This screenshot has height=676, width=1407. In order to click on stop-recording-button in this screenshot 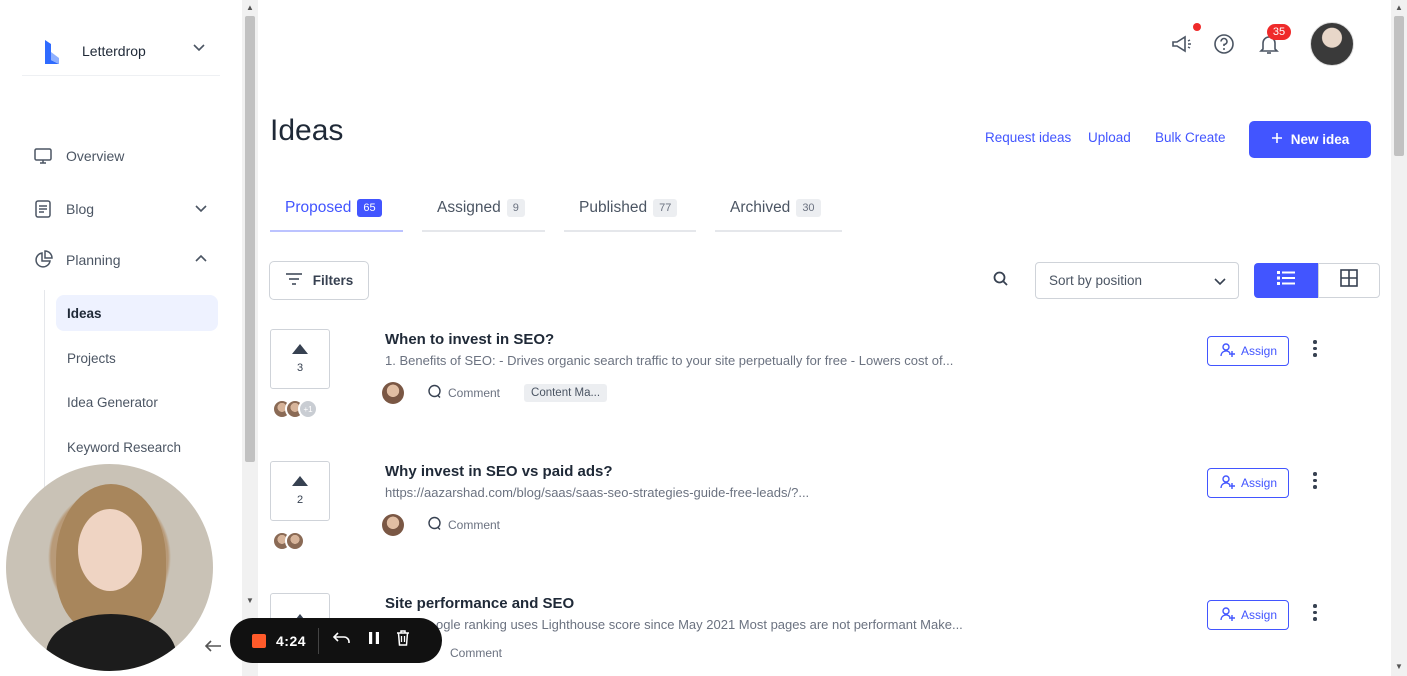, I will do `click(259, 640)`.